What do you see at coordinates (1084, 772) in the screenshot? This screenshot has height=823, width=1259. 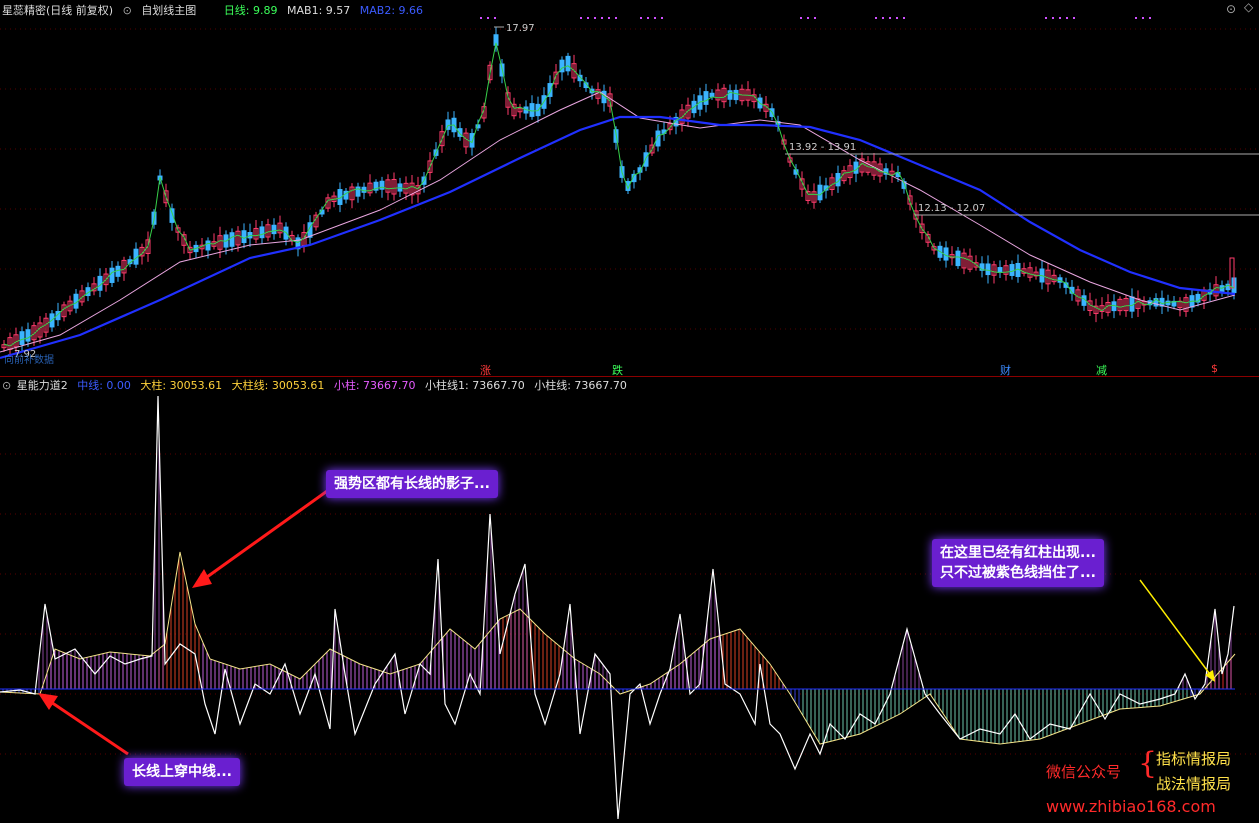 I see `watermark-wechat: 微信公众号` at bounding box center [1084, 772].